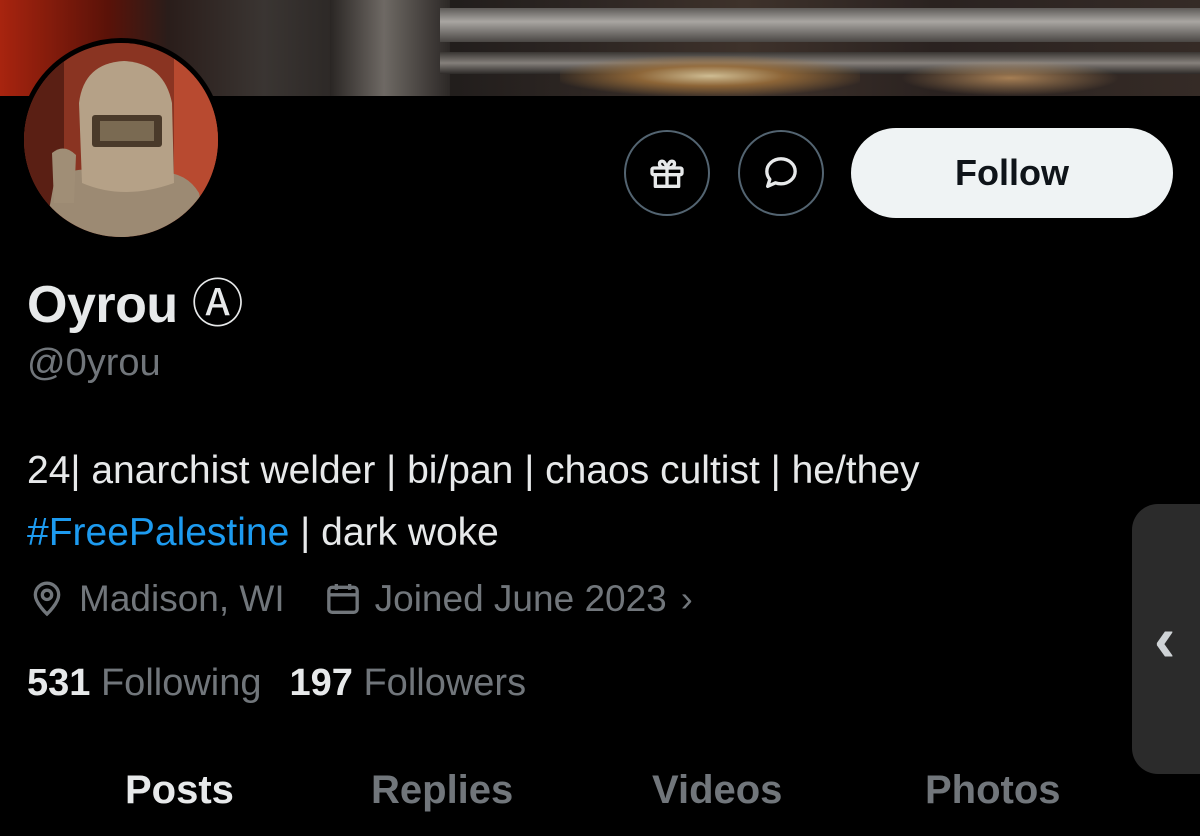  I want to click on banner-post, so click(390, 48).